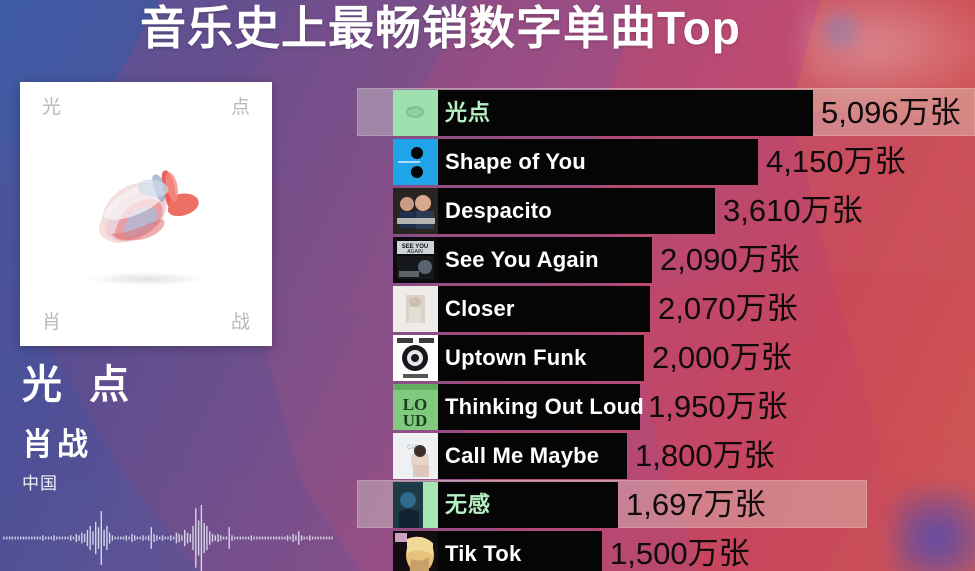  I want to click on page-title: 音乐史上最畅销数字单曲Top, so click(440, 28).